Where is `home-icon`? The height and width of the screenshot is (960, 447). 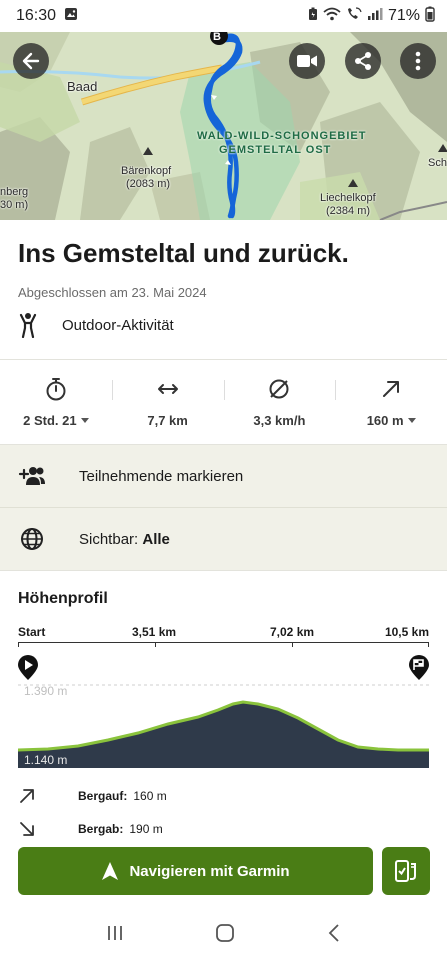
home-icon is located at coordinates (225, 935).